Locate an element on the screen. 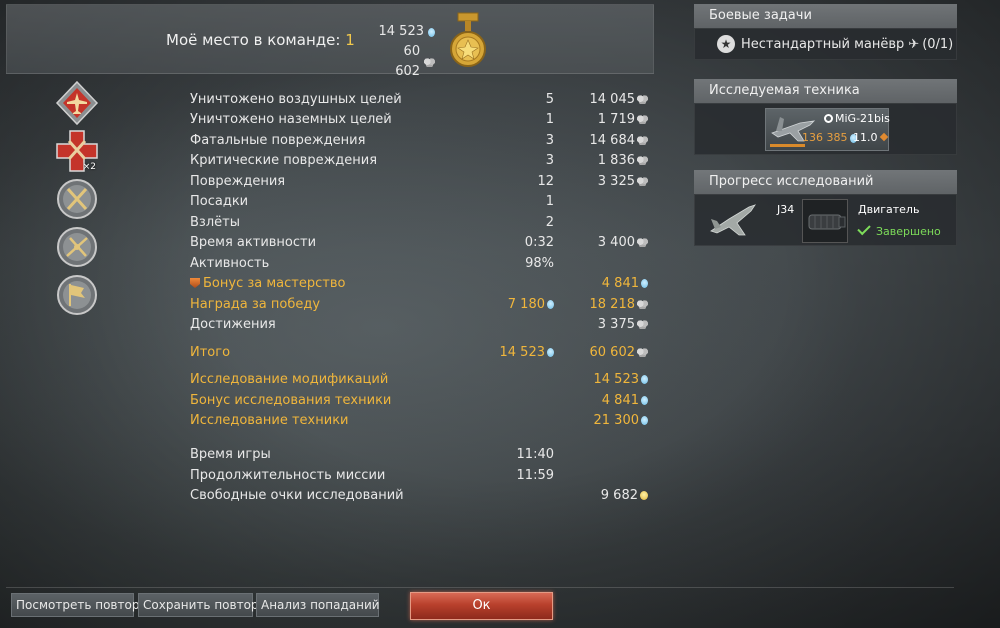 The image size is (1000, 628). stat-reward: 3 375 is located at coordinates (623, 324).